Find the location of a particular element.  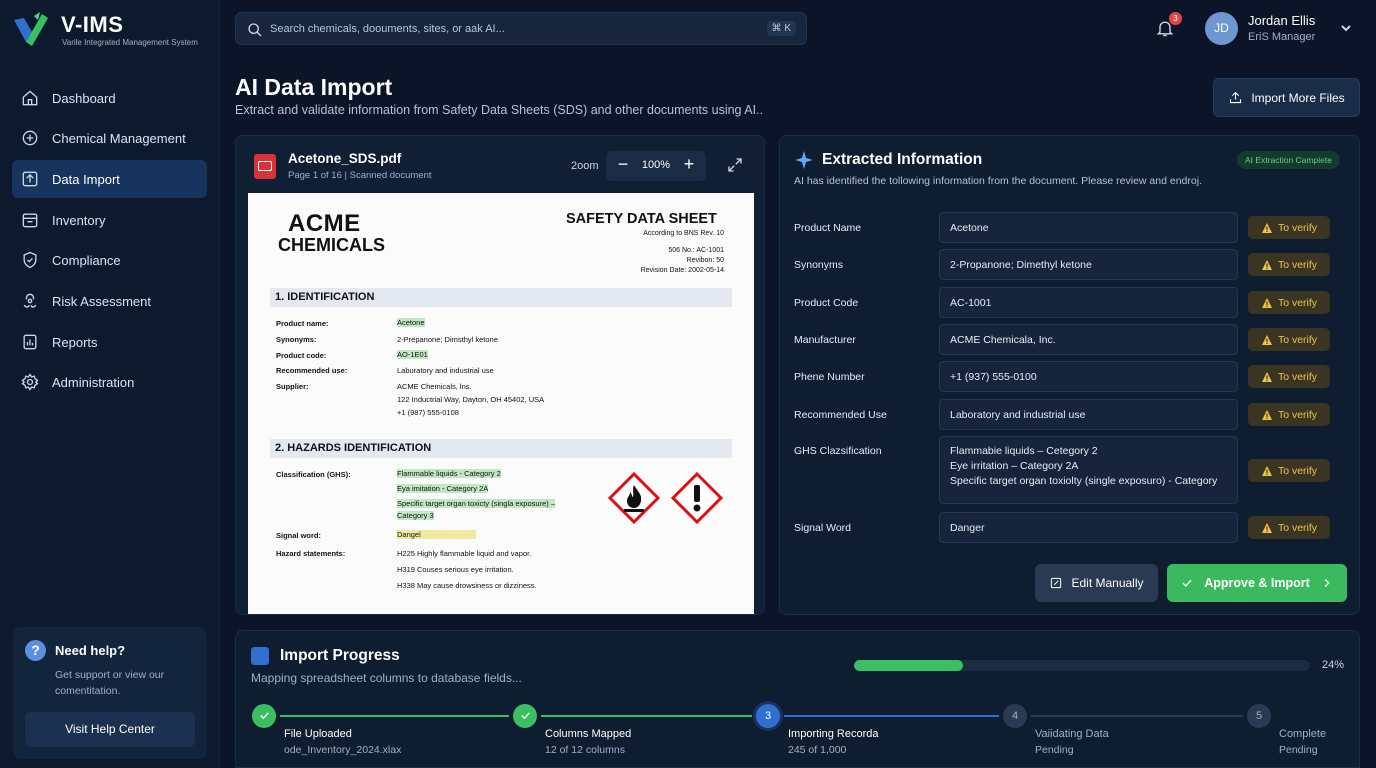

search-icon is located at coordinates (255, 30).